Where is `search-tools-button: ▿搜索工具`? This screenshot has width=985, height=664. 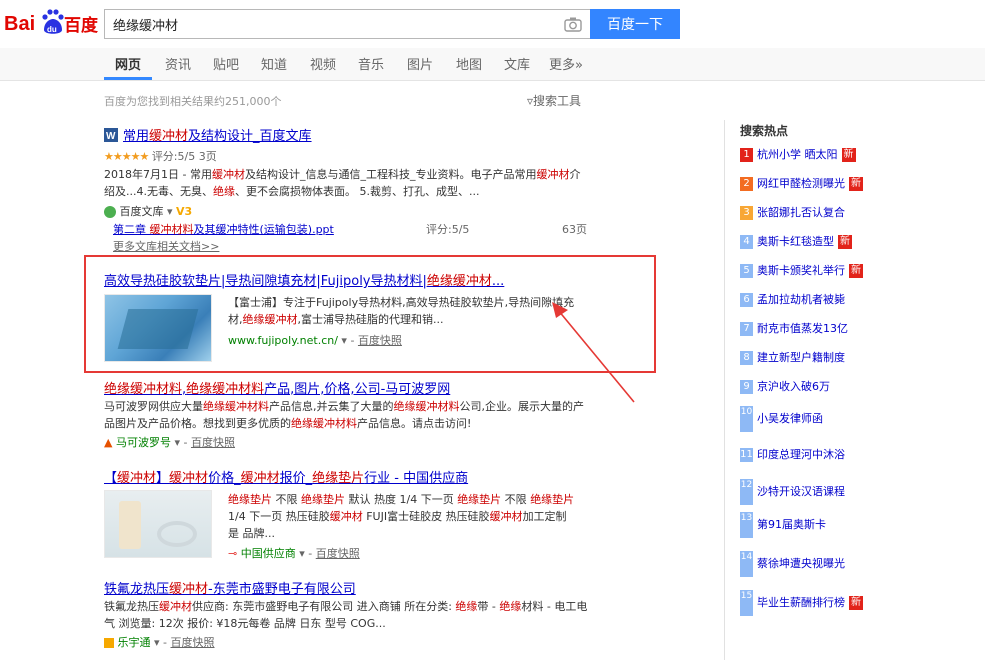
search-tools-button: ▿搜索工具 is located at coordinates (554, 100).